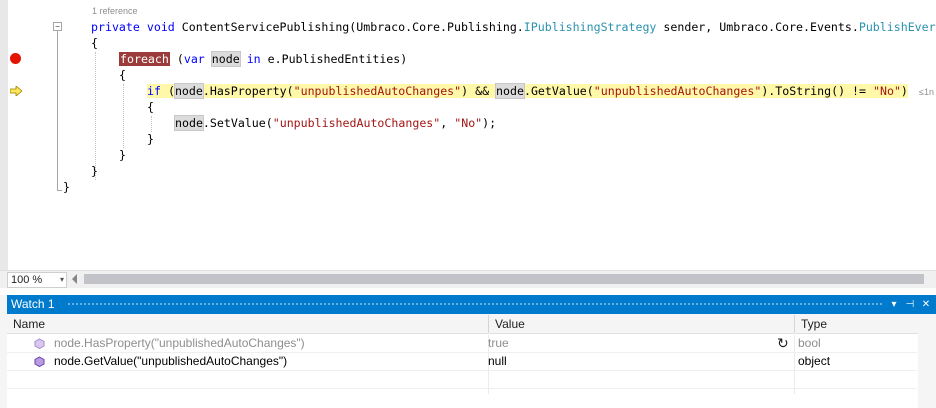 Image resolution: width=936 pixels, height=408 pixels. What do you see at coordinates (16, 91) in the screenshot?
I see `current-statement-arrow-icon` at bounding box center [16, 91].